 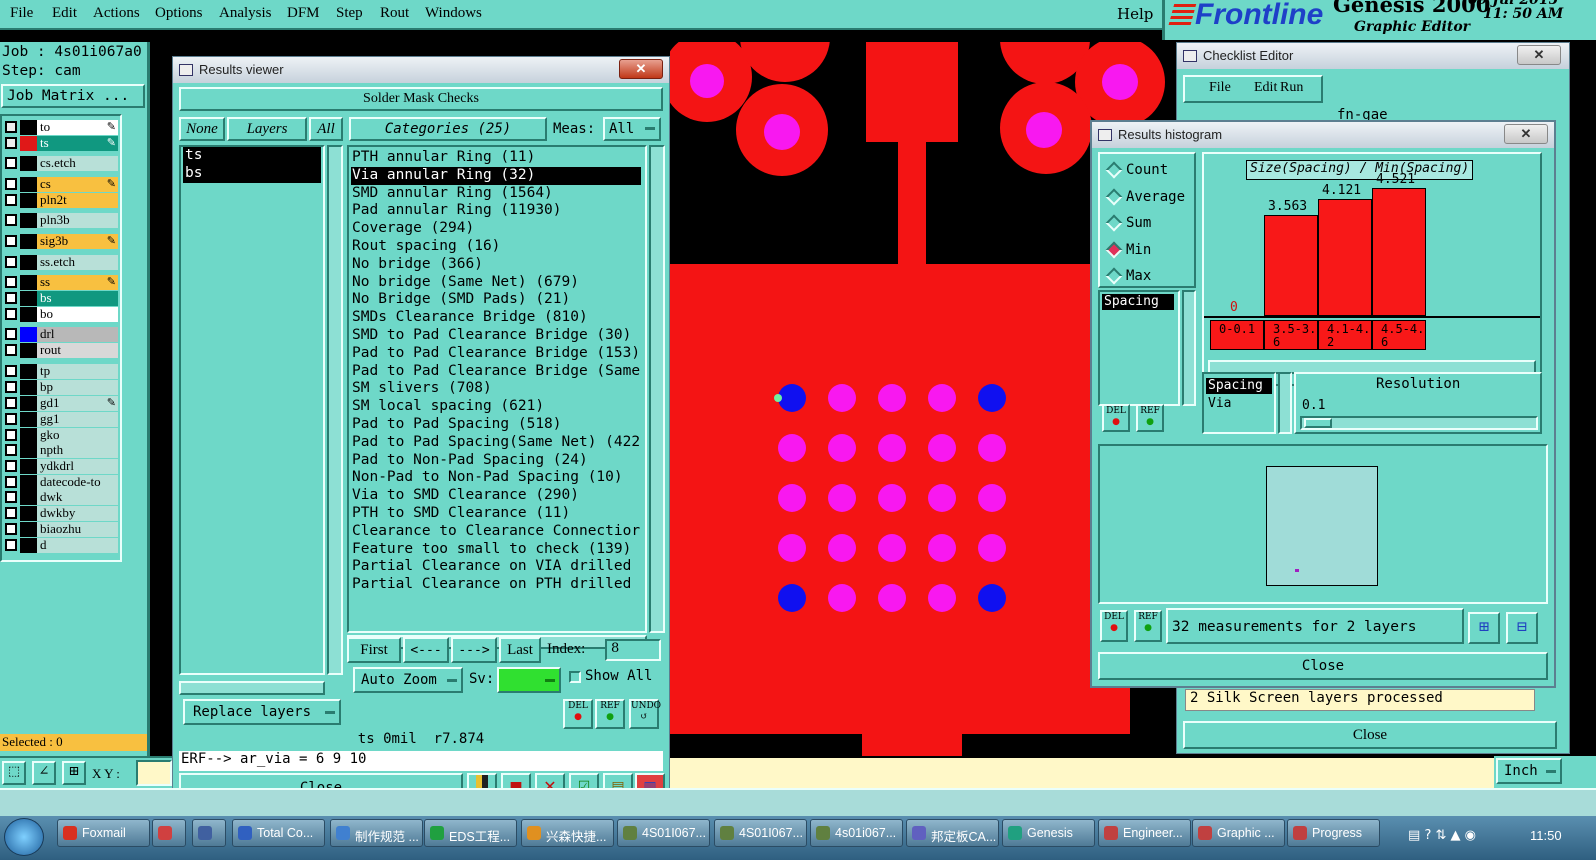 I want to click on layer-row-gko: gko, so click(x=60, y=435).